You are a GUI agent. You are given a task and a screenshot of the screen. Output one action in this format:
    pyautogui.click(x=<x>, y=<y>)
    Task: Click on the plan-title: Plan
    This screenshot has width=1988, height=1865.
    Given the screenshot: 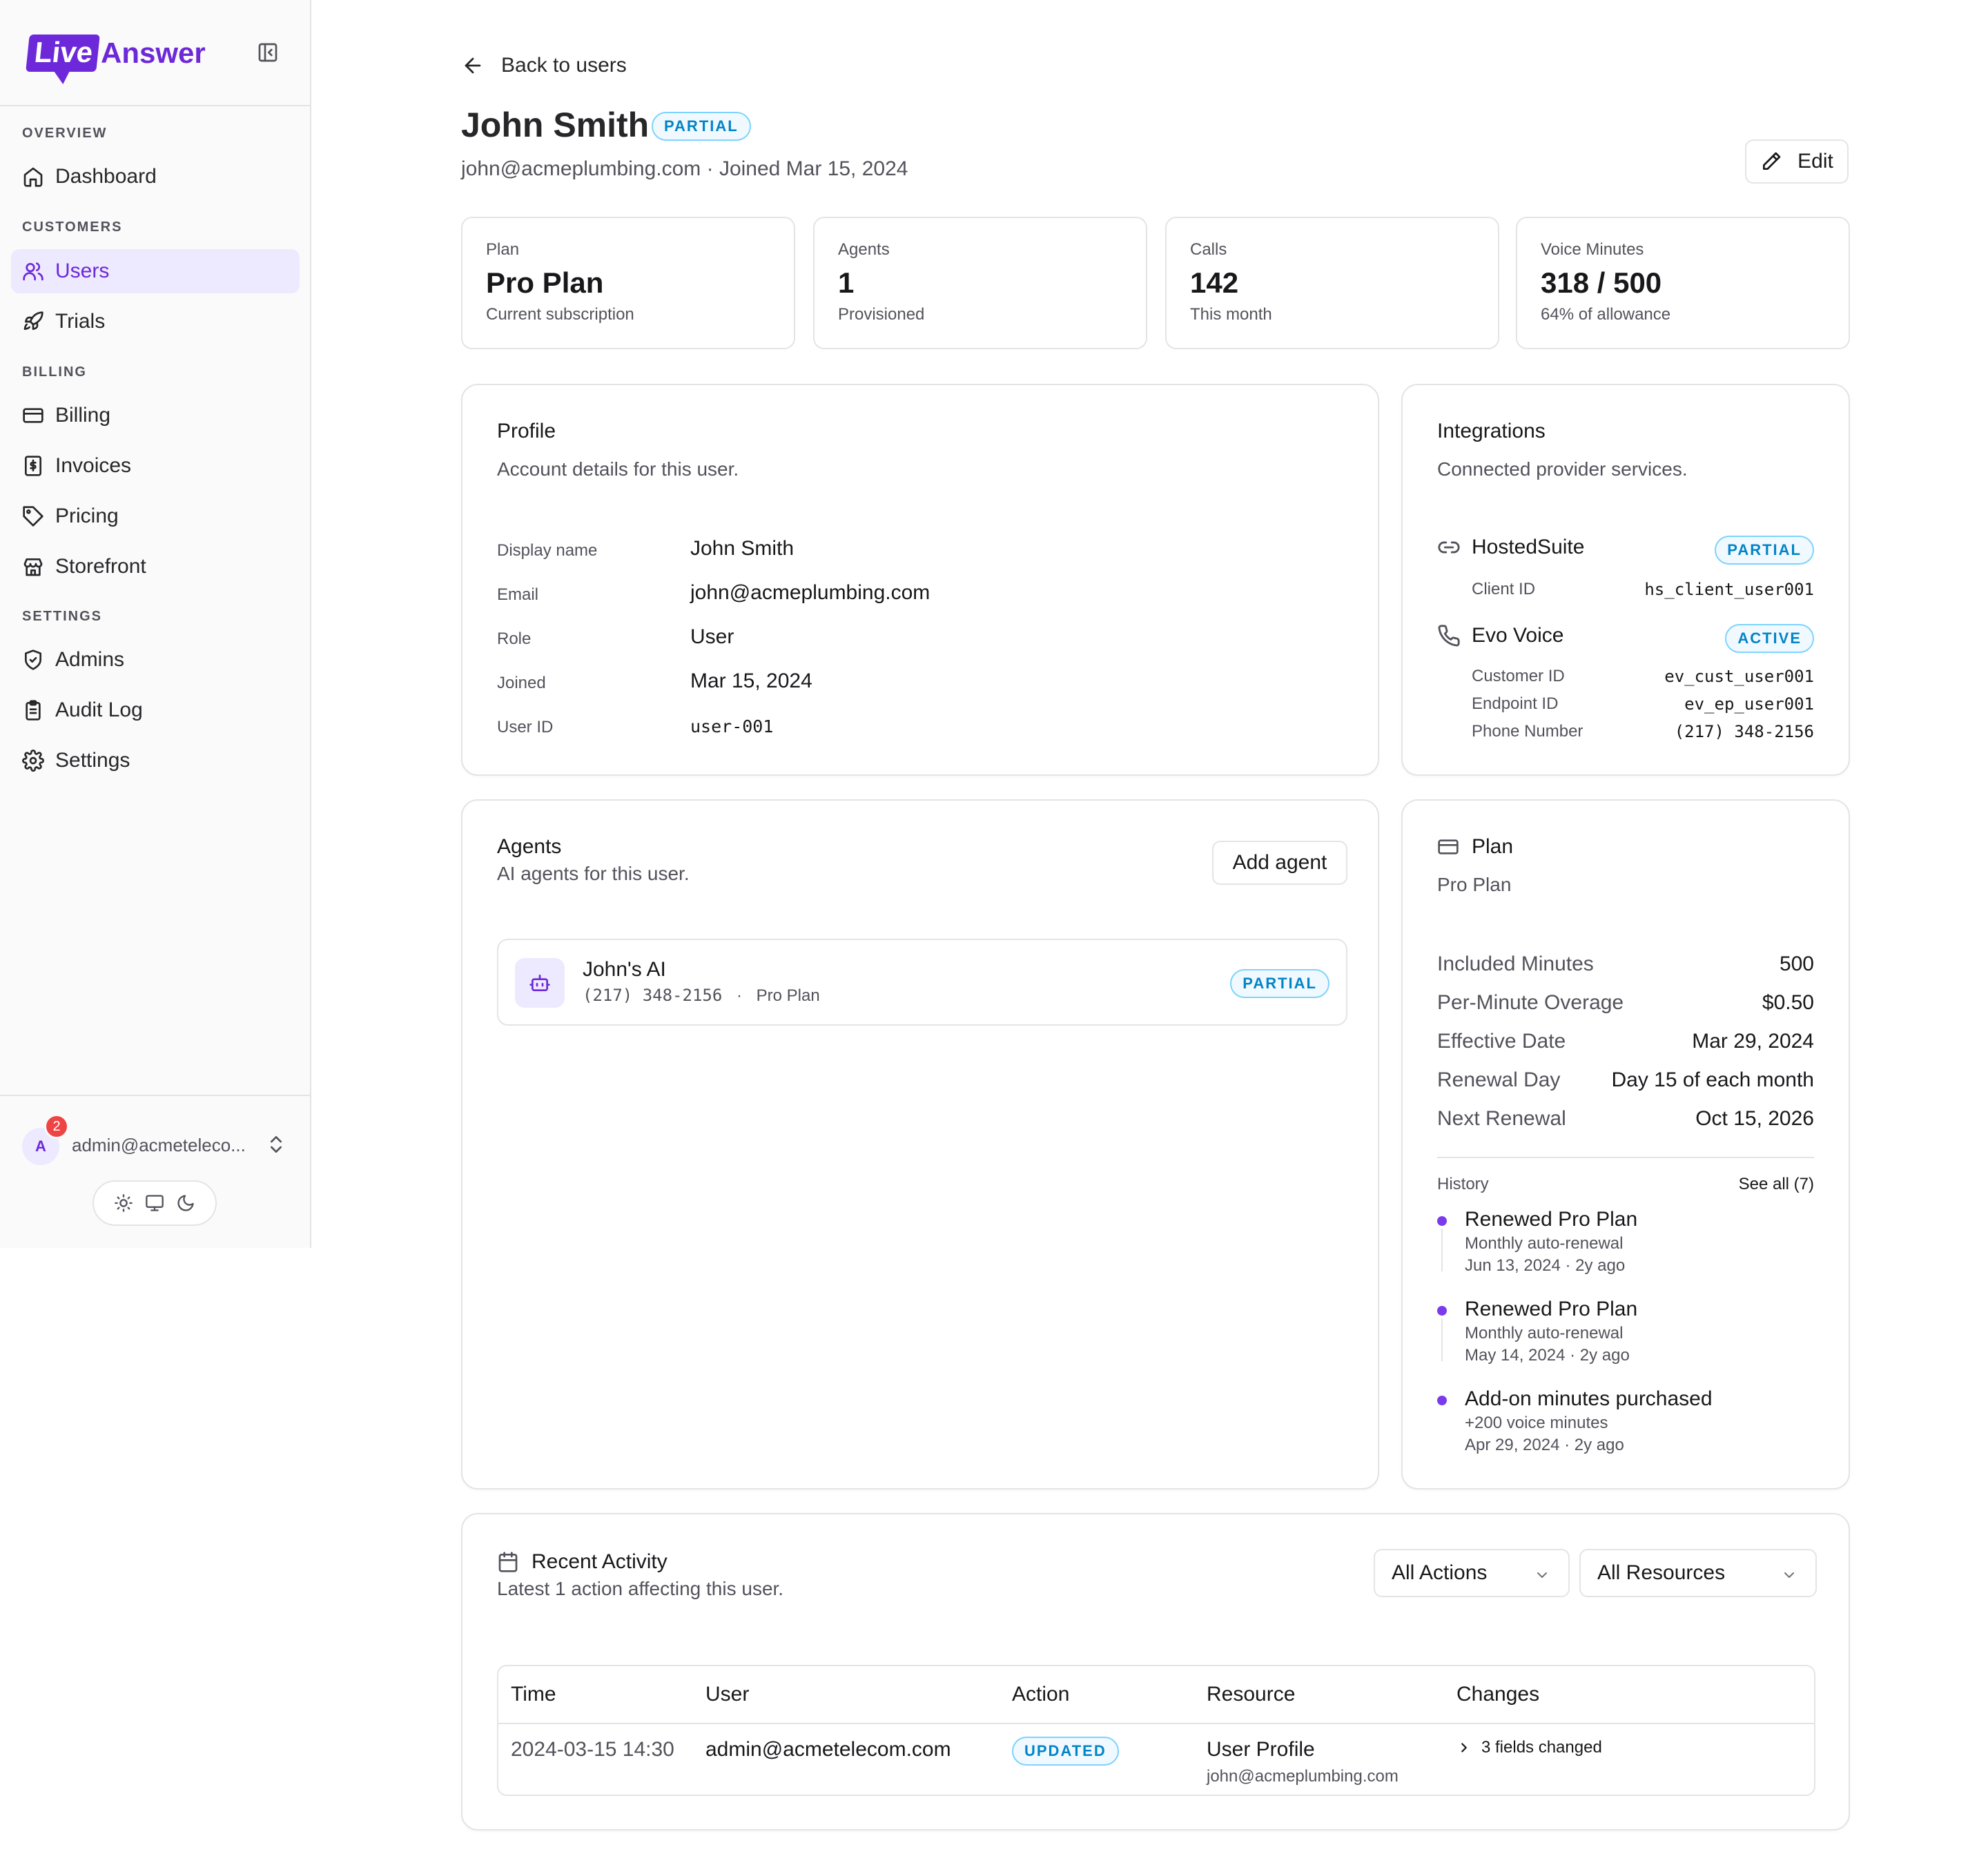 What is the action you would take?
    pyautogui.click(x=1493, y=846)
    